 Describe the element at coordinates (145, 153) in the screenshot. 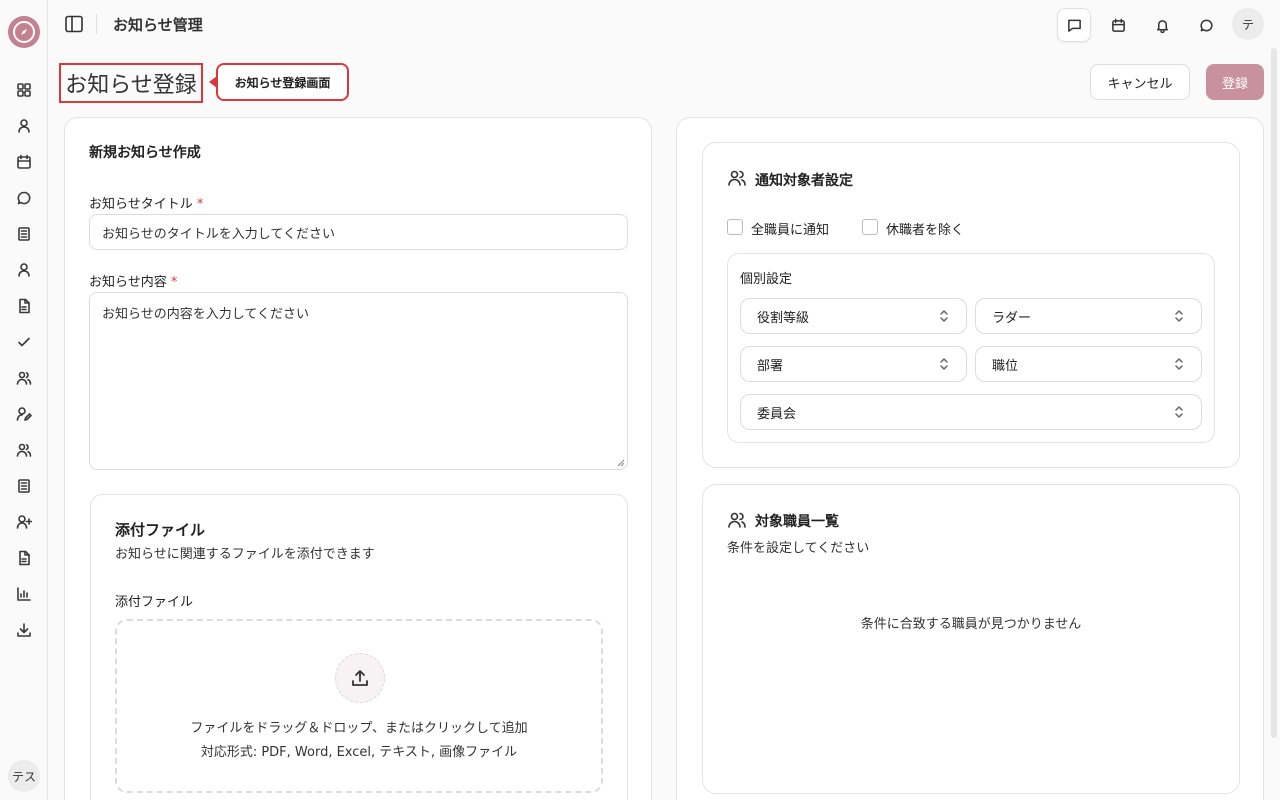

I see `form-section-title: 新規お知らせ作成` at that location.